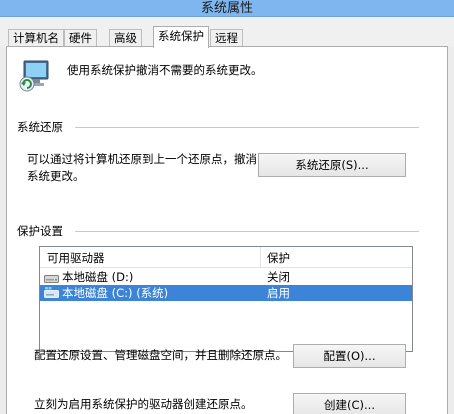  I want to click on create-description: 立刻为启用系统保护的驱动器创建还原点。, so click(143, 404).